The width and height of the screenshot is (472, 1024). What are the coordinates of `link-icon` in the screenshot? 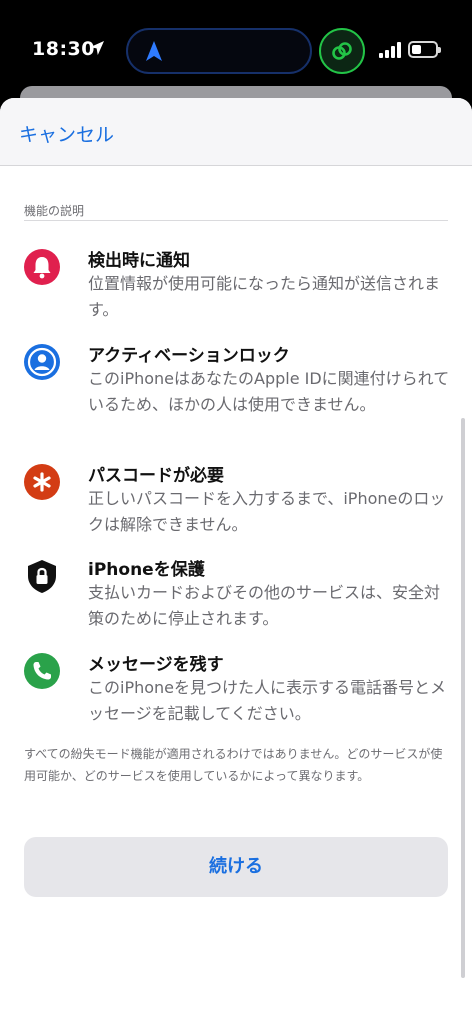 It's located at (342, 51).